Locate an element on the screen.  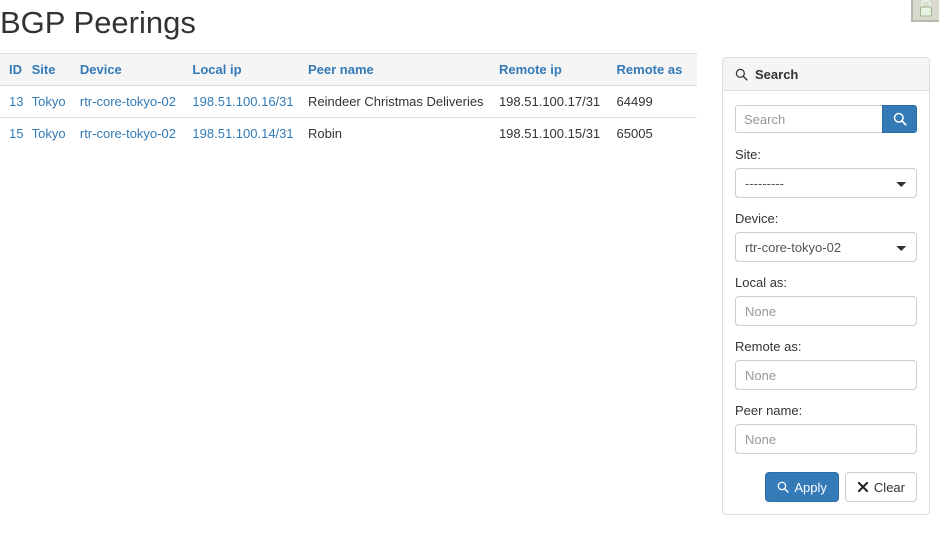
close-x-icon is located at coordinates (863, 487).